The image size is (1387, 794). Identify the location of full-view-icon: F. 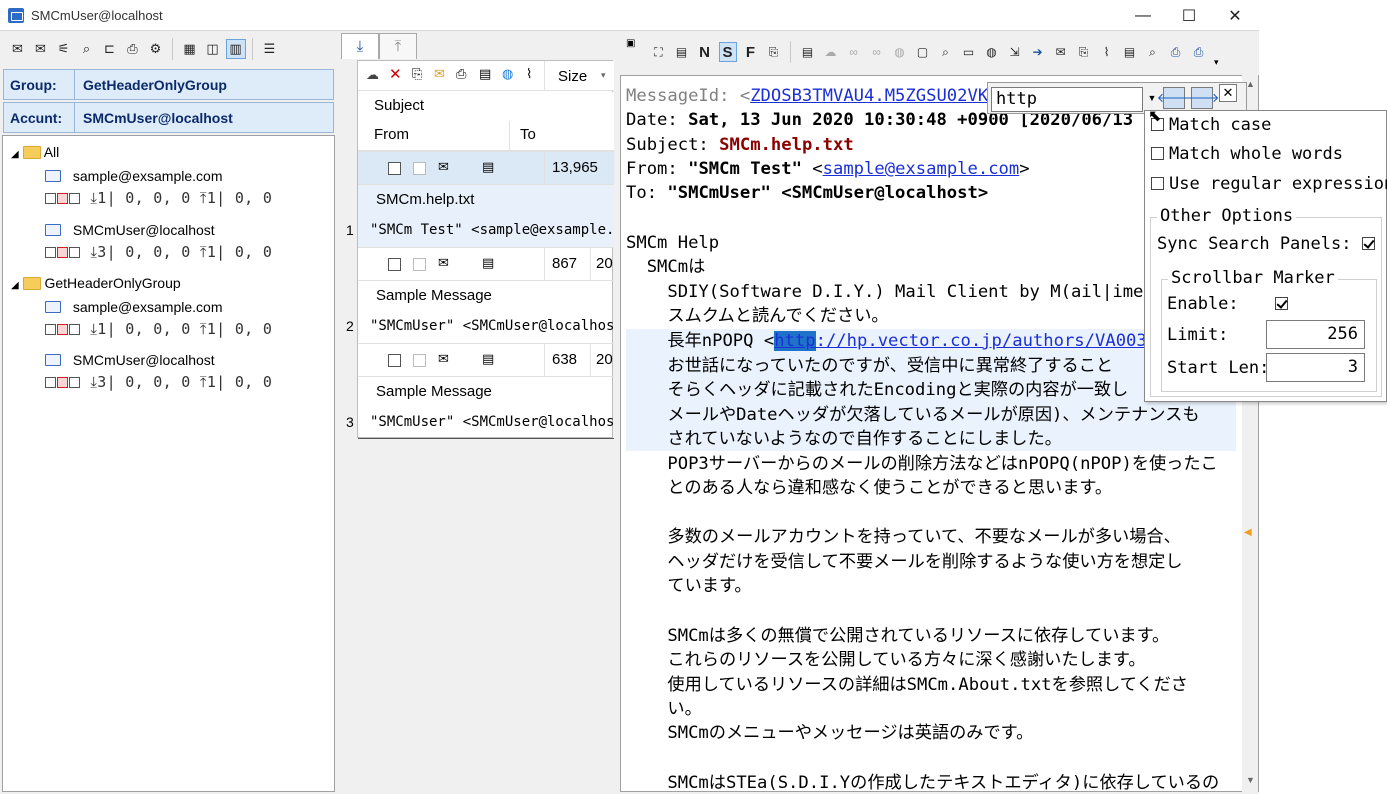
(751, 52).